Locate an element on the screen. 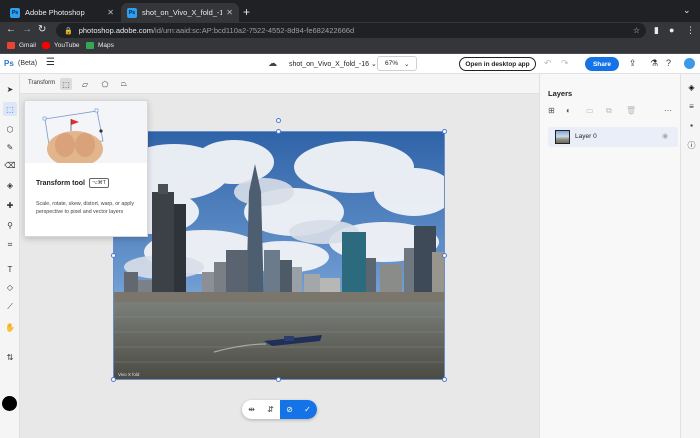 Image resolution: width=700 pixels, height=438 pixels. bookmark-star-icon: ☆ is located at coordinates (636, 30).